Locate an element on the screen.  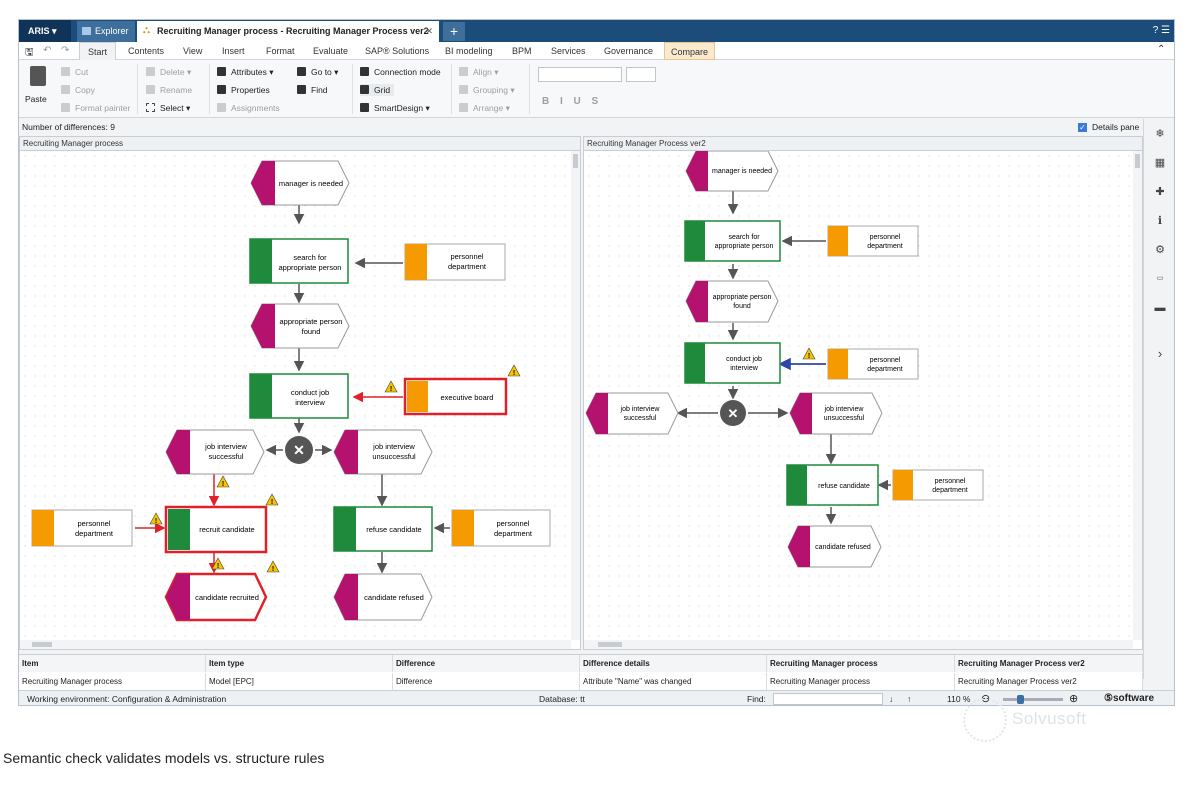
menu-sap-solutions: SAP® Solutions is located at coordinates (397, 51).